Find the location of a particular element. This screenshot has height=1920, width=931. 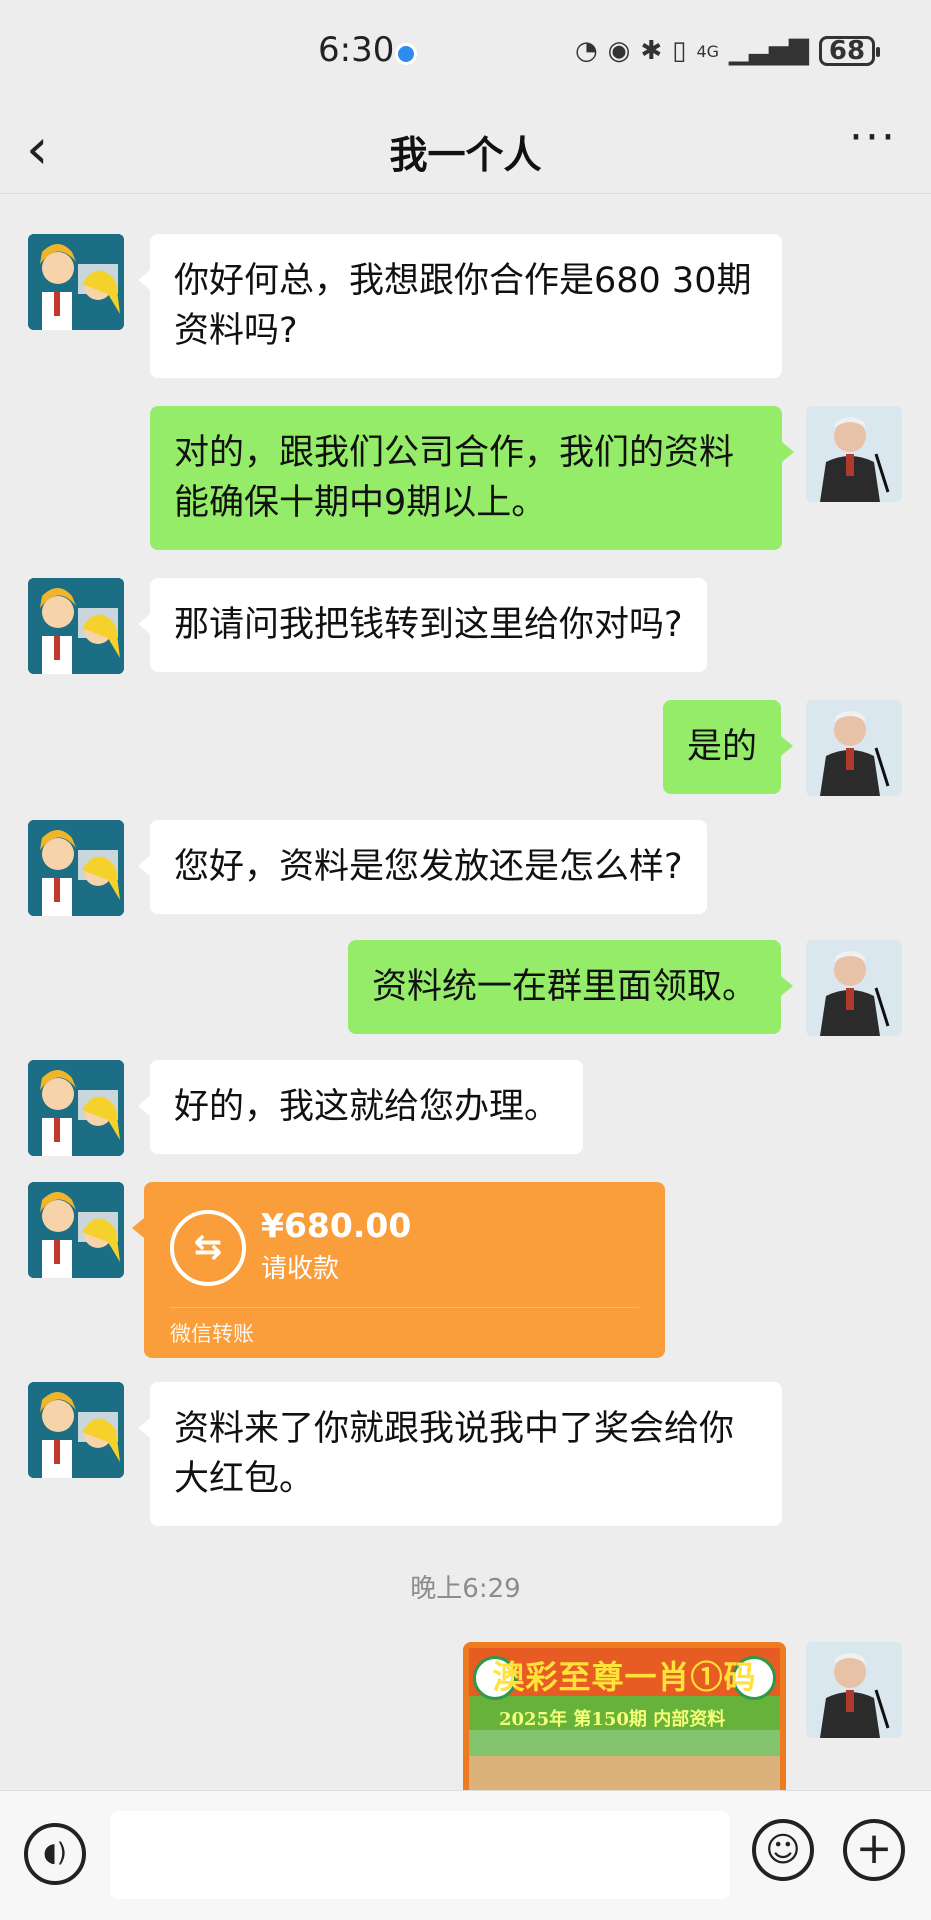

more-dots-icon: ··· is located at coordinates (873, 137).